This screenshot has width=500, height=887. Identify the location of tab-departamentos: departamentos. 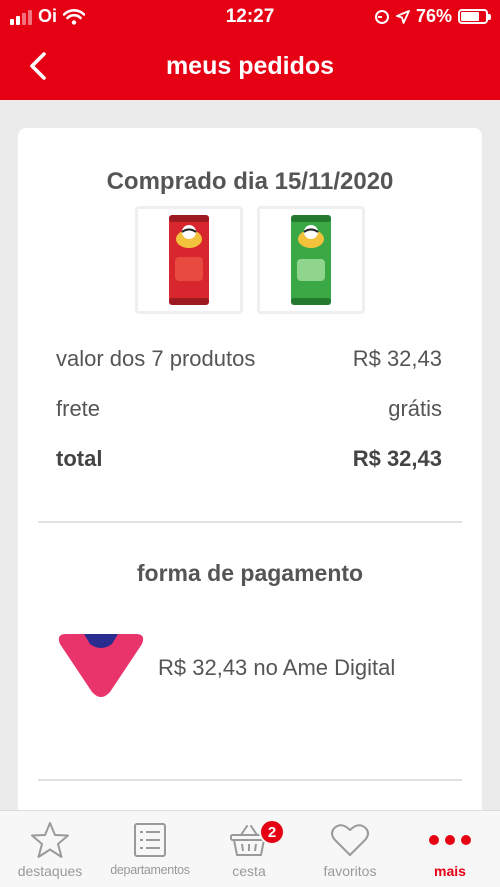
(150, 849).